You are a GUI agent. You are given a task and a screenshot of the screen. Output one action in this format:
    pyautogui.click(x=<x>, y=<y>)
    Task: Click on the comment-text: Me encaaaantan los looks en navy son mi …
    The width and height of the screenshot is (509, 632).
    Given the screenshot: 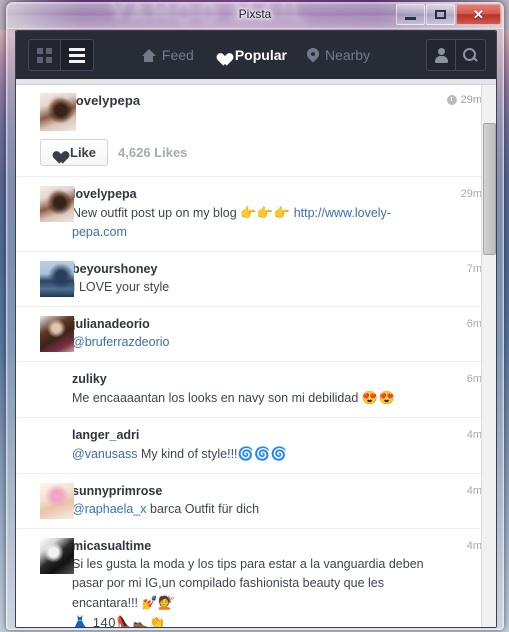 What is the action you would take?
    pyautogui.click(x=256, y=398)
    